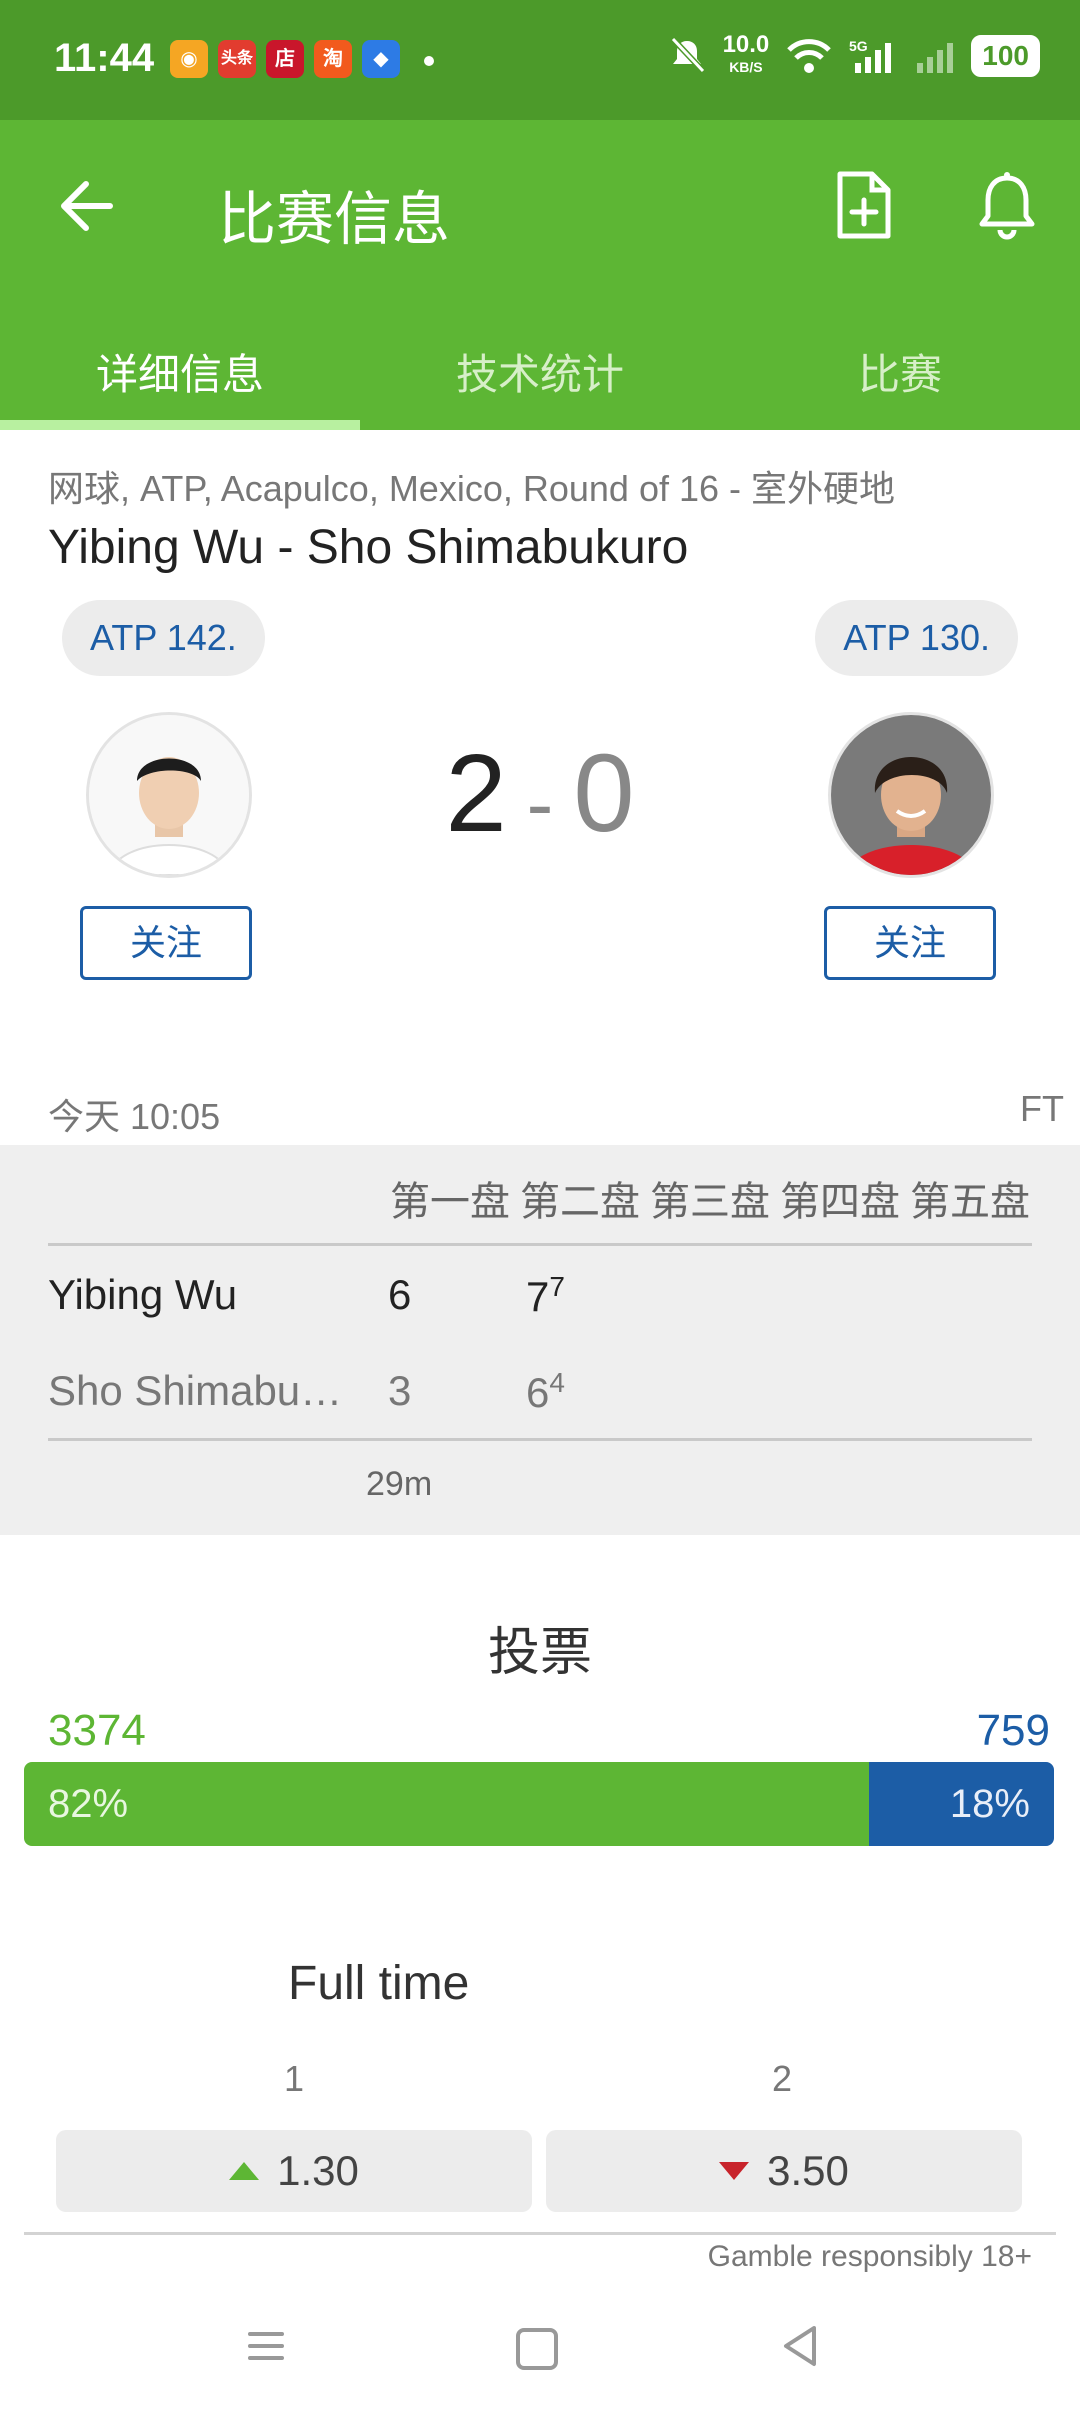 Image resolution: width=1080 pixels, height=2414 pixels. What do you see at coordinates (163, 638) in the screenshot?
I see `home-rank-badge: ATP 142.` at bounding box center [163, 638].